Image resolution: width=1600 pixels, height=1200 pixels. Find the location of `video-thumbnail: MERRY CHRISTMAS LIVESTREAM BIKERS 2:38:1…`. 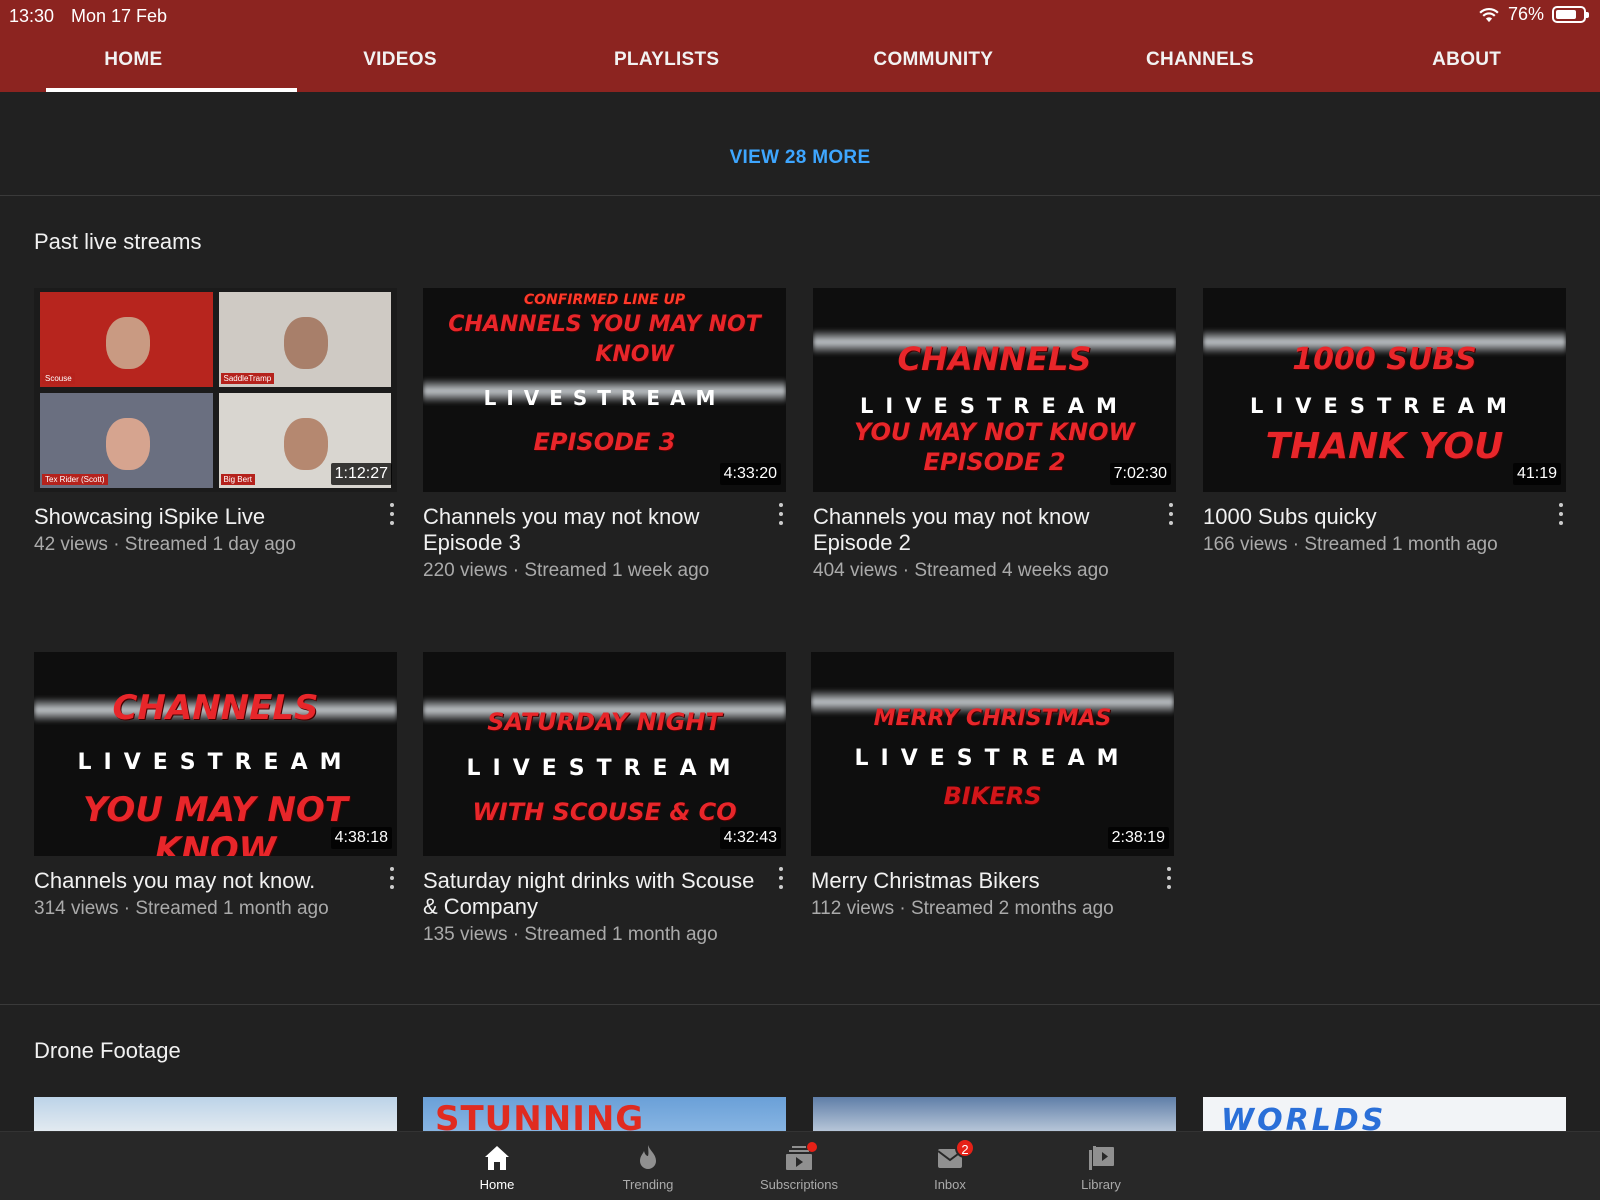

video-thumbnail: MERRY CHRISTMAS LIVESTREAM BIKERS 2:38:1… is located at coordinates (992, 754).